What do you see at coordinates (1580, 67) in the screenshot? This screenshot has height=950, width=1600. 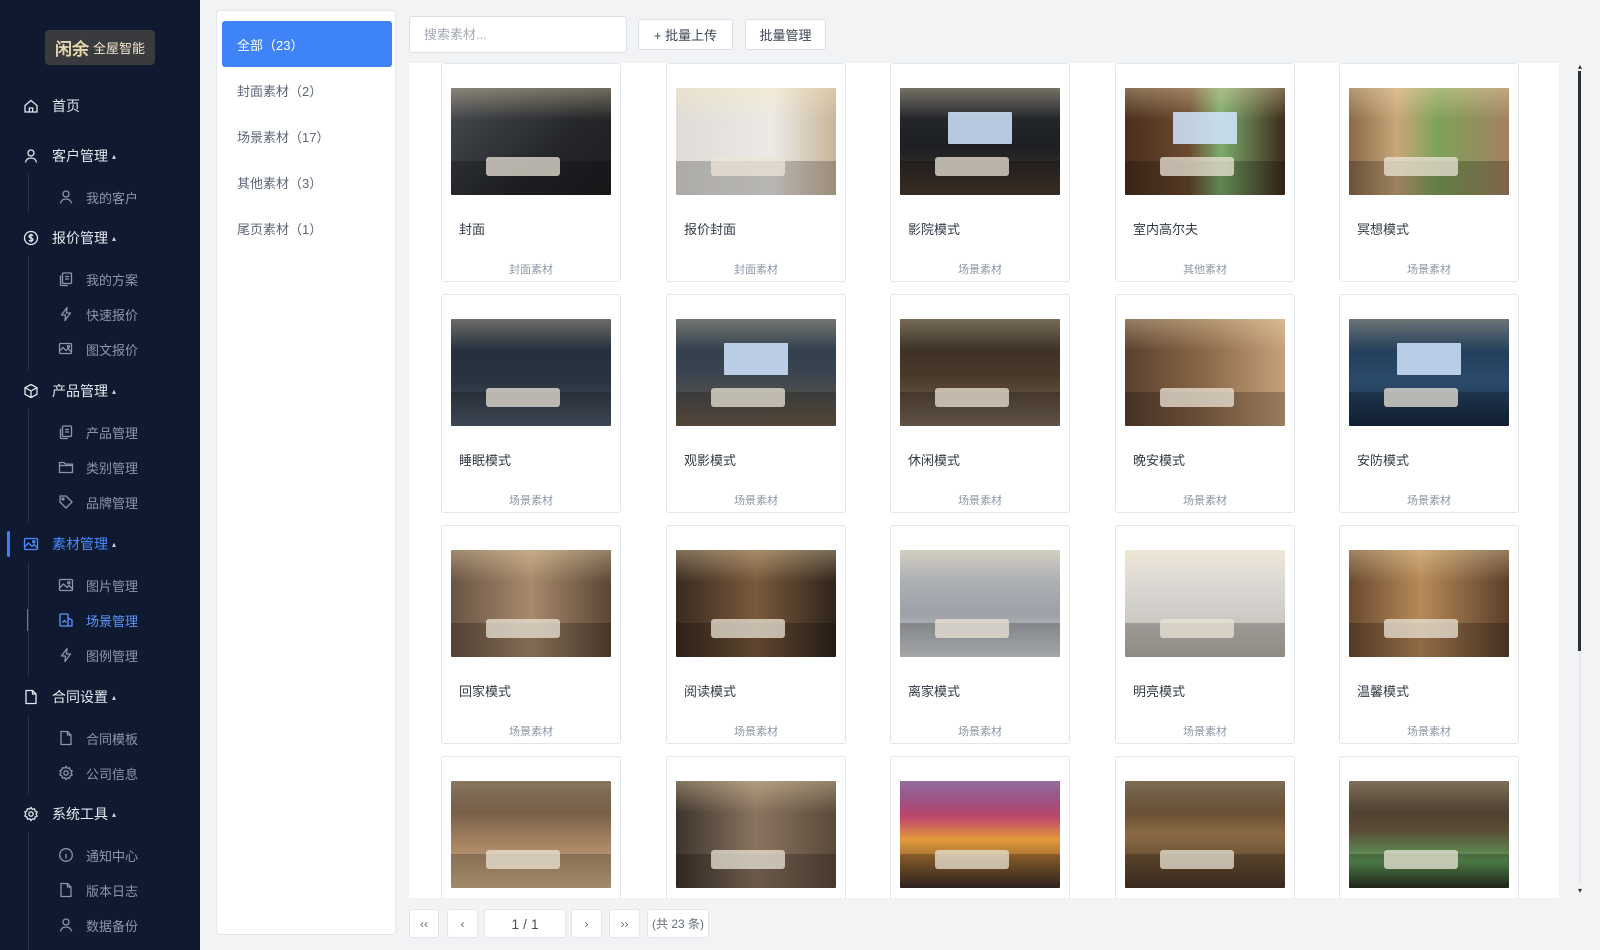 I see `scroll-up-icon: ▴` at bounding box center [1580, 67].